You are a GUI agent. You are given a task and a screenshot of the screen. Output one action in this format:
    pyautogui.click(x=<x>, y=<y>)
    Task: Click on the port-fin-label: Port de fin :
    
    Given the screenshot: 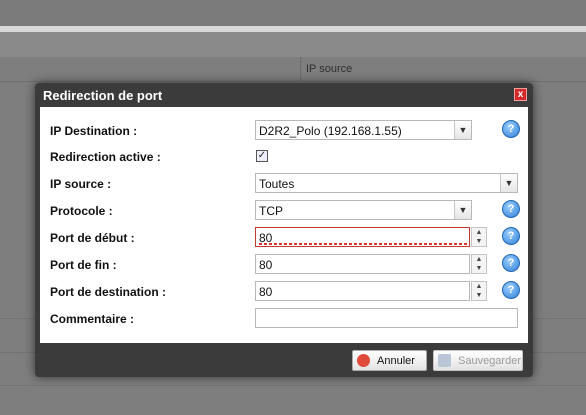 What is the action you would take?
    pyautogui.click(x=83, y=265)
    